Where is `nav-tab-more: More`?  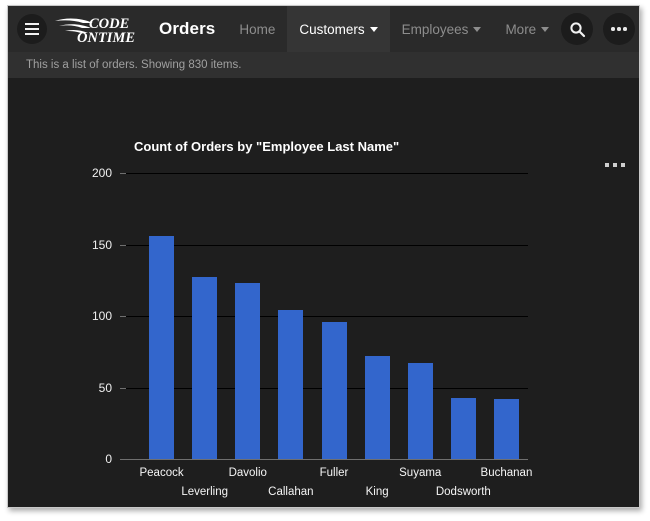 nav-tab-more: More is located at coordinates (527, 29).